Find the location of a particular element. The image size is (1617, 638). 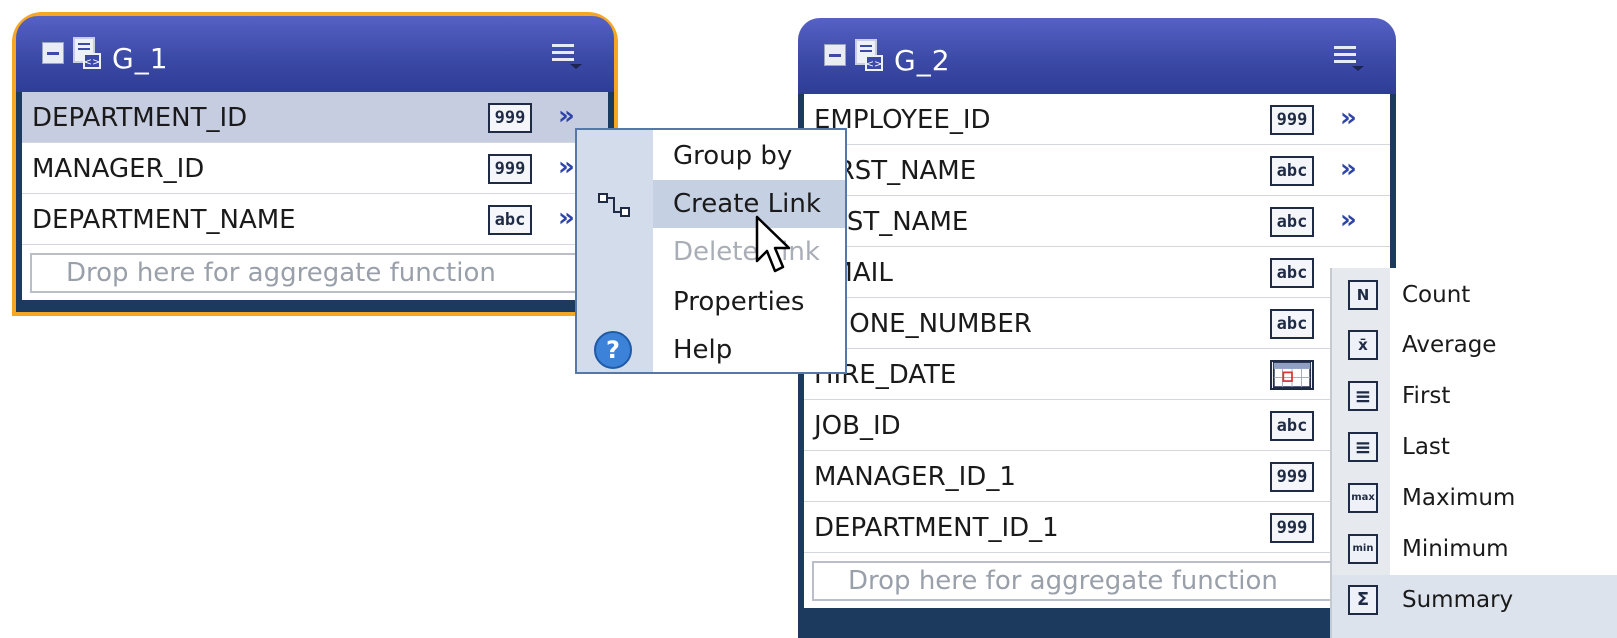

menu-item-delete-link: Delete Link is located at coordinates (746, 252).